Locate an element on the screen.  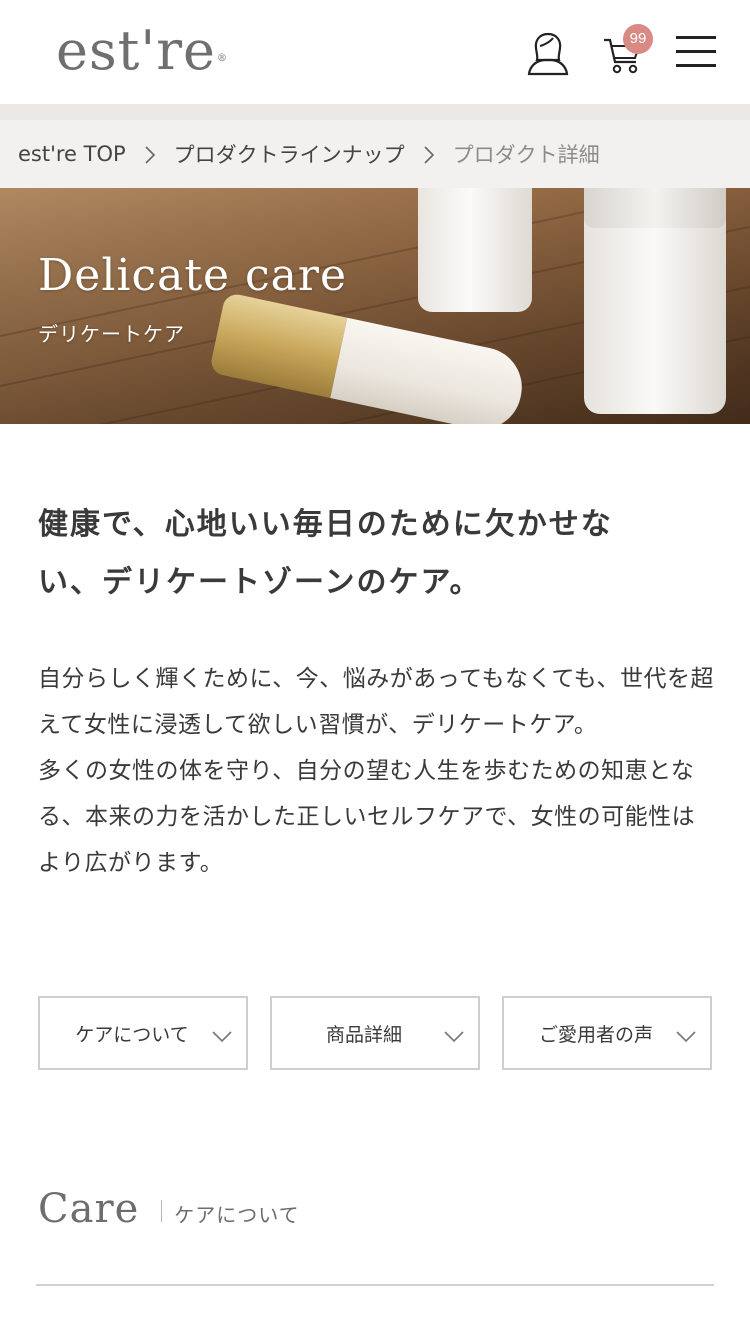
brand-logo: est're® is located at coordinates (142, 51).